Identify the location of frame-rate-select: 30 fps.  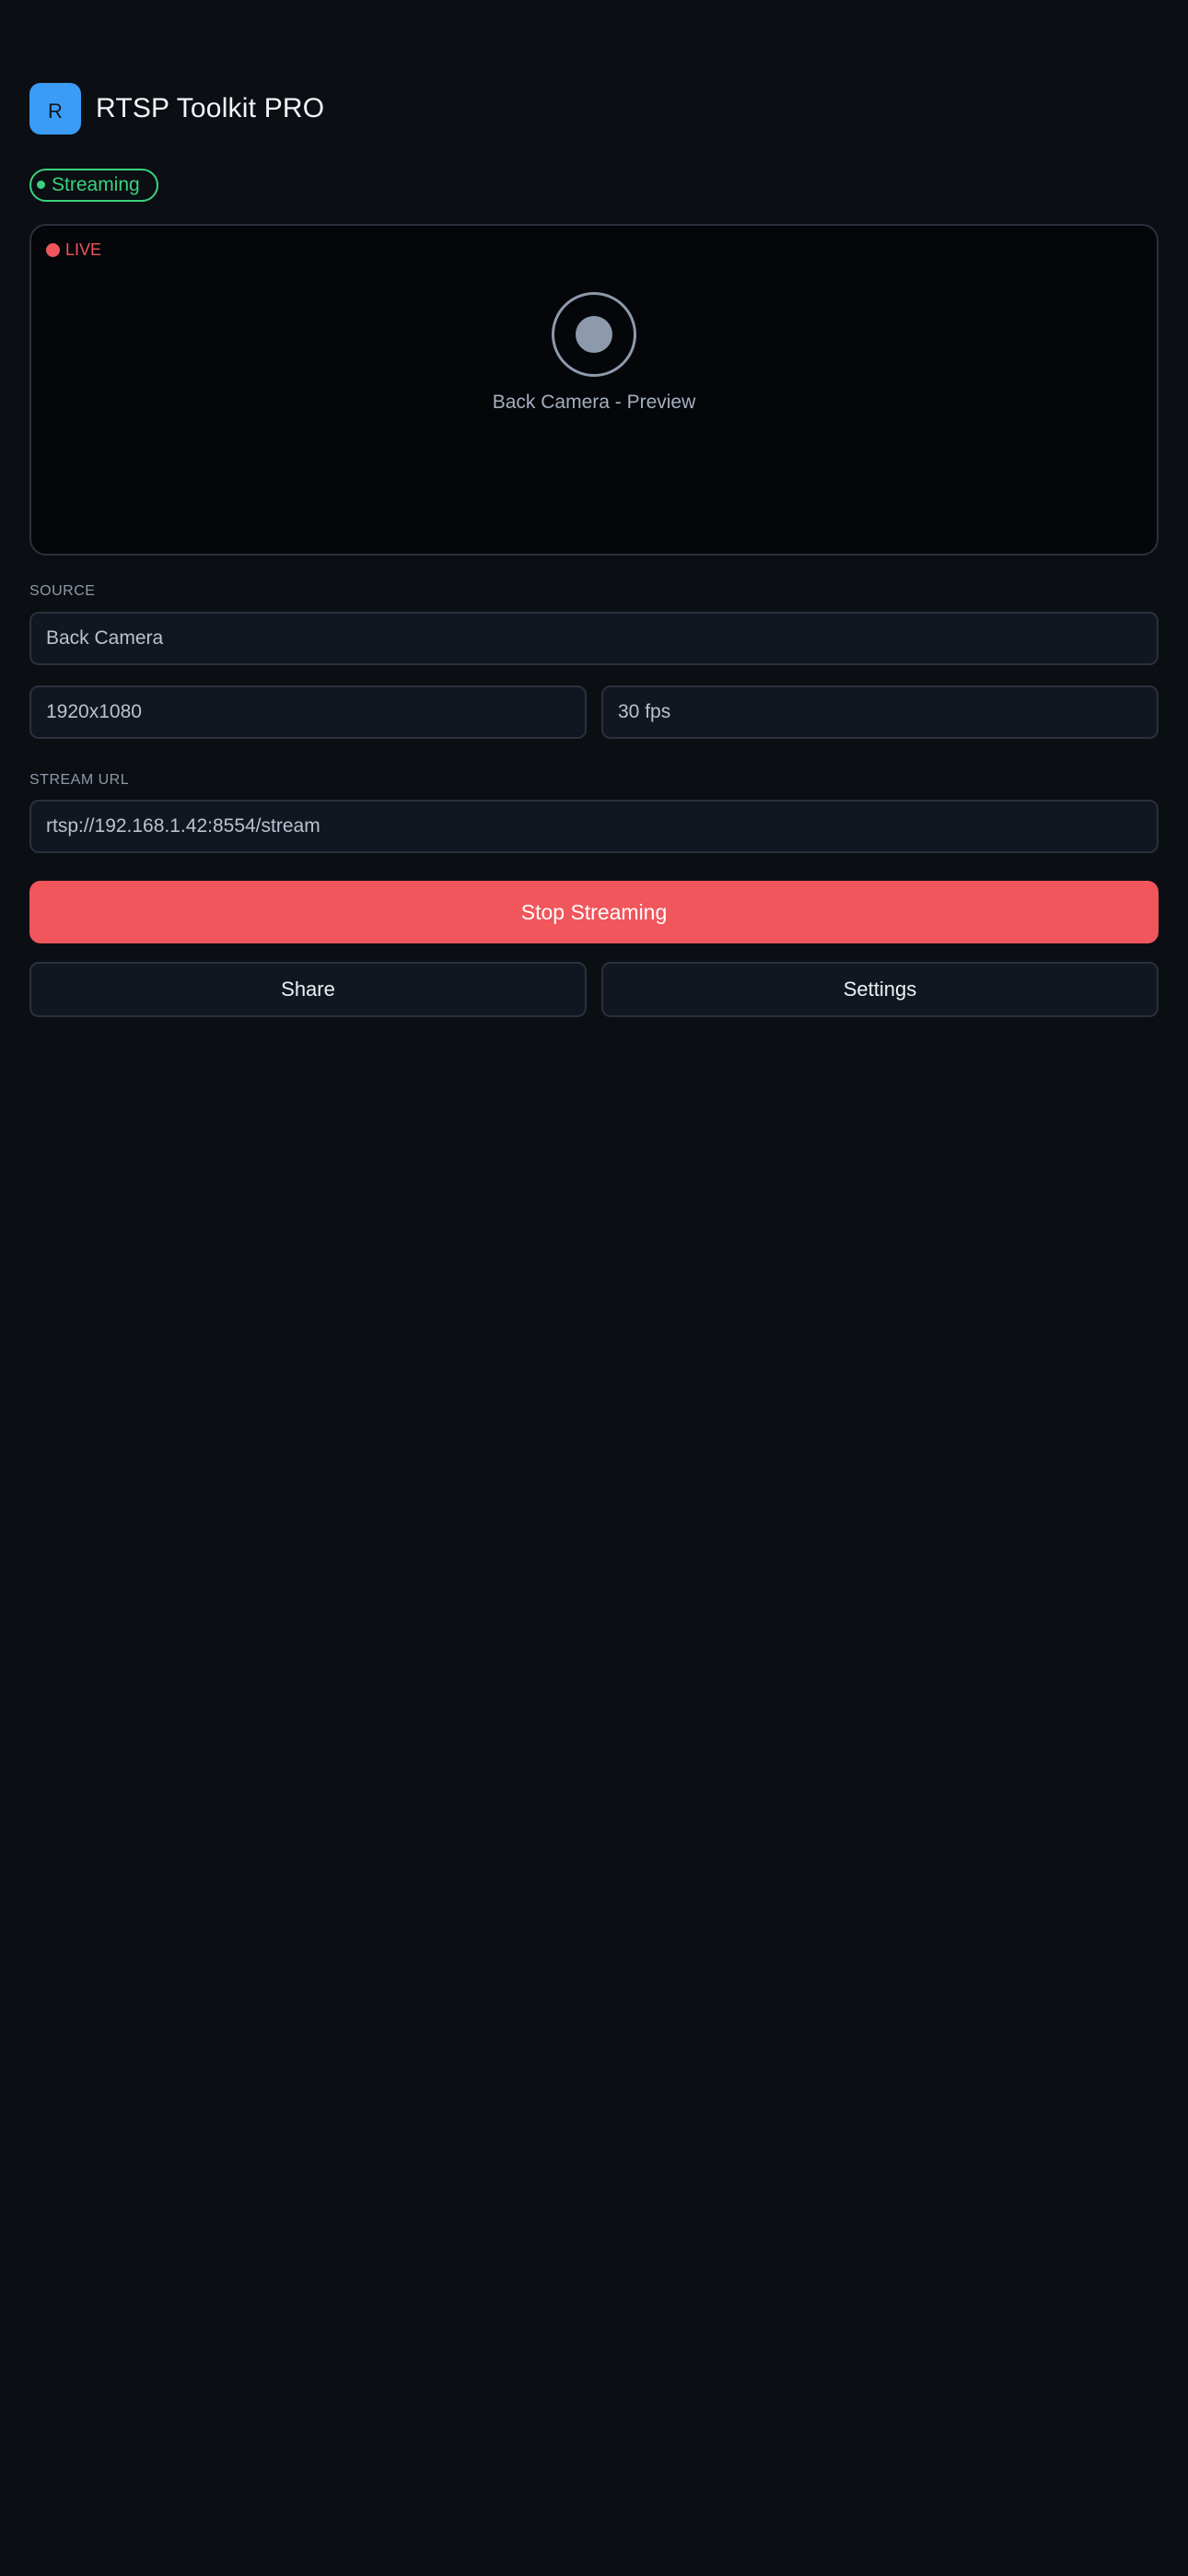
(880, 712).